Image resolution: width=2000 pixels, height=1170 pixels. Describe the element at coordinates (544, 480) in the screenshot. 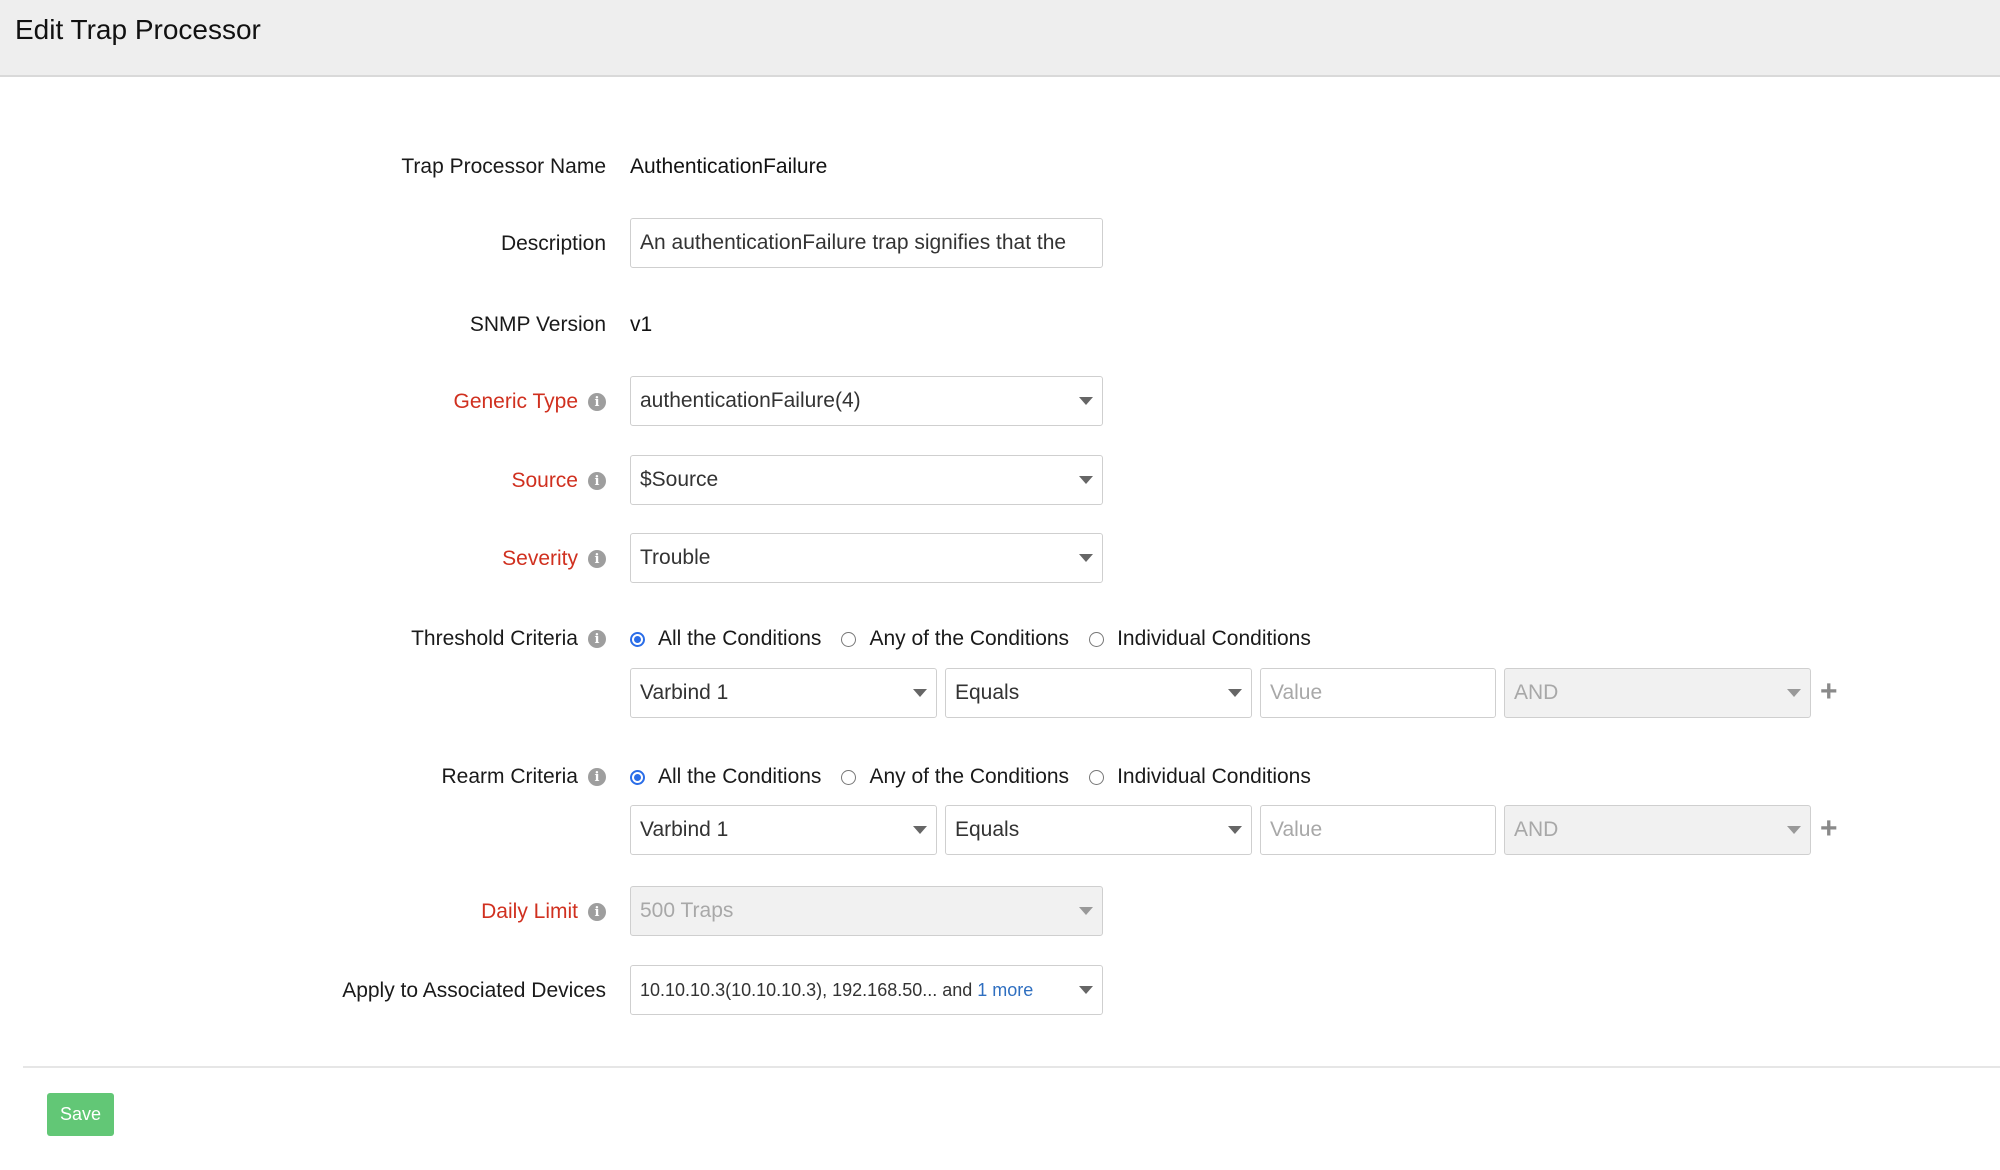

I see `source-label: Source` at that location.